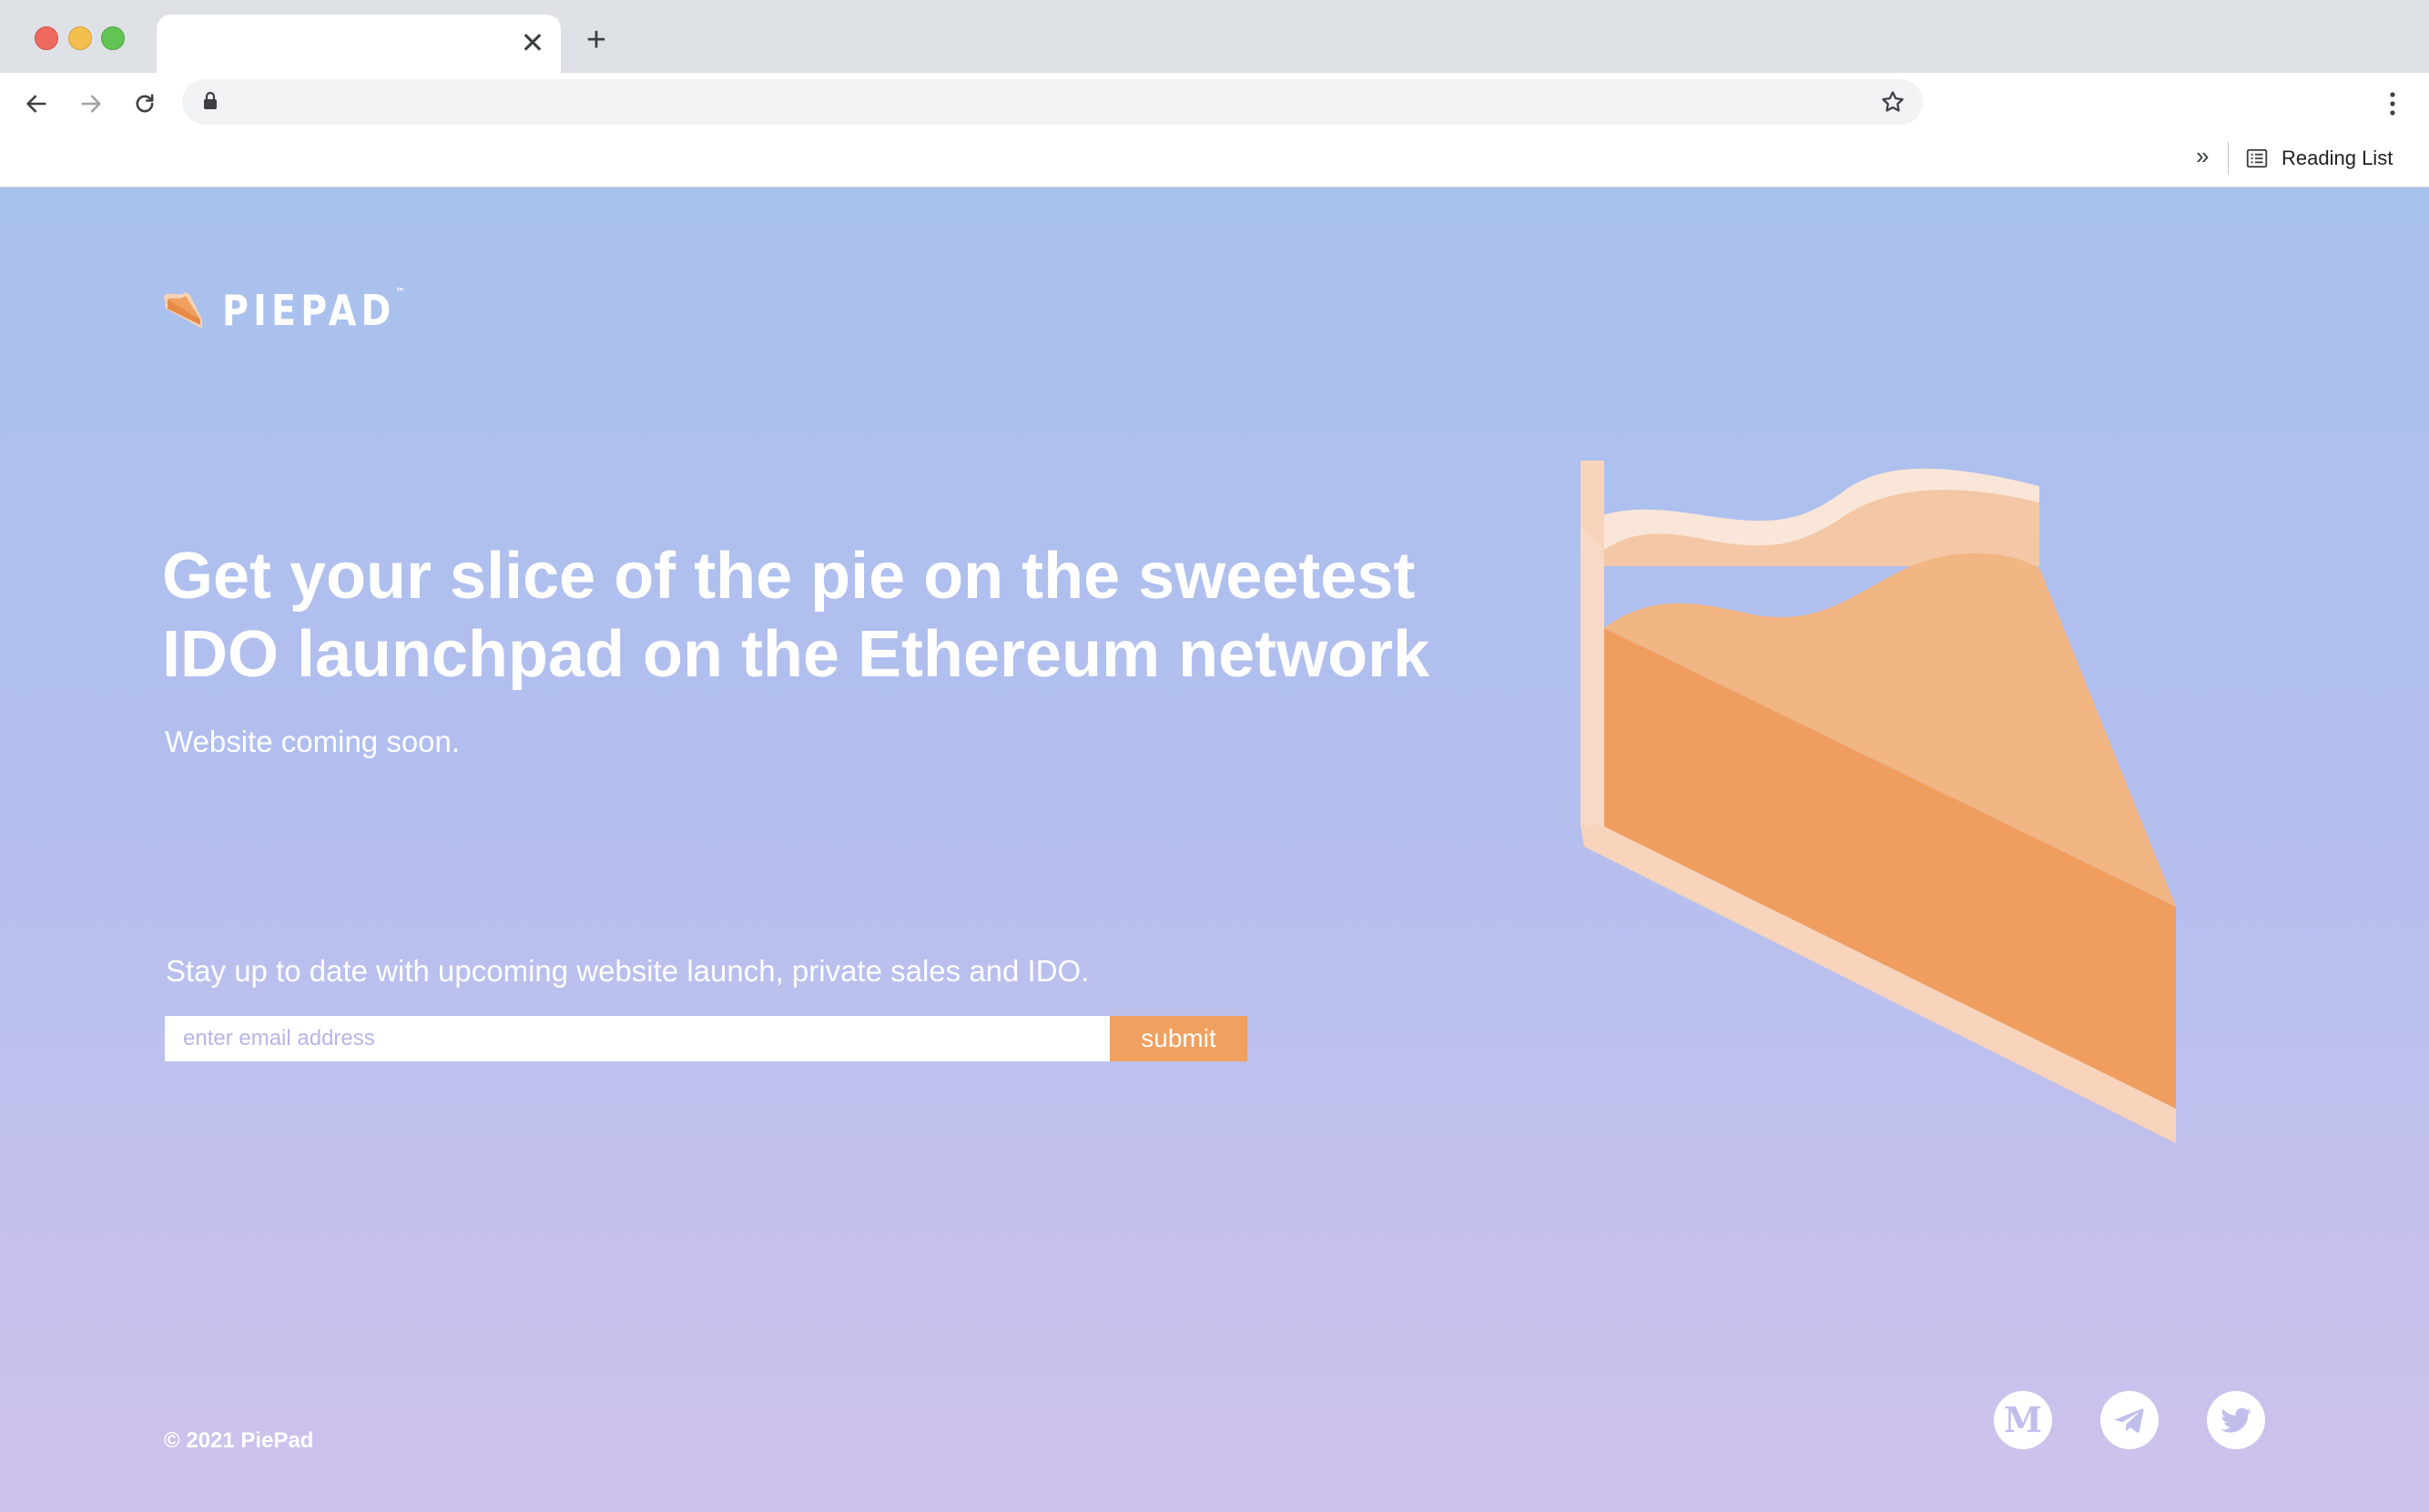 Image resolution: width=2429 pixels, height=1512 pixels. I want to click on bookmarks-bar: » Reading List, so click(1214, 160).